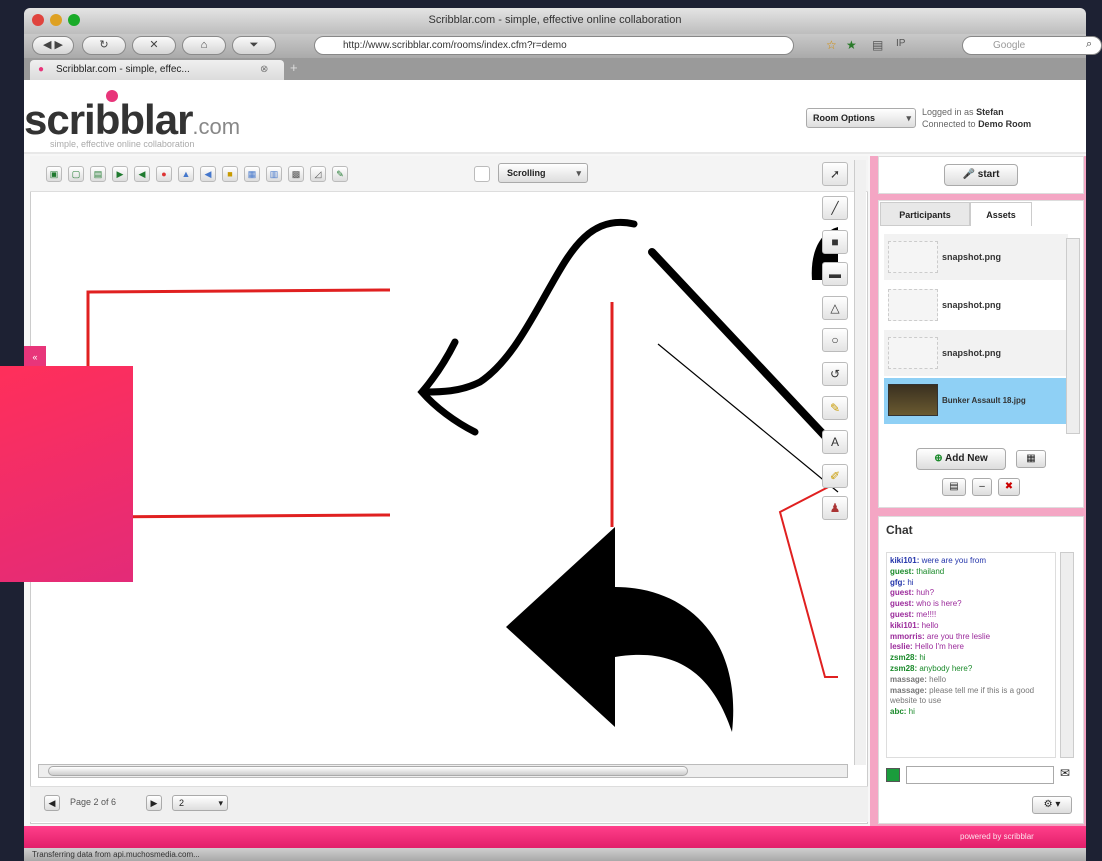  What do you see at coordinates (142, 174) in the screenshot?
I see `prev-icon: ◀` at bounding box center [142, 174].